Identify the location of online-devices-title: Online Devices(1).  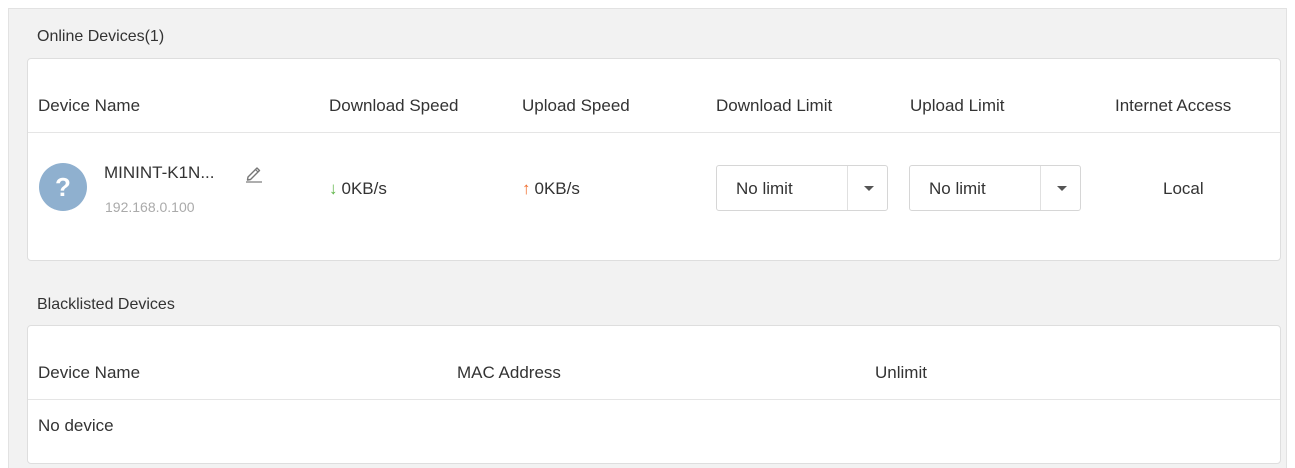
(101, 36).